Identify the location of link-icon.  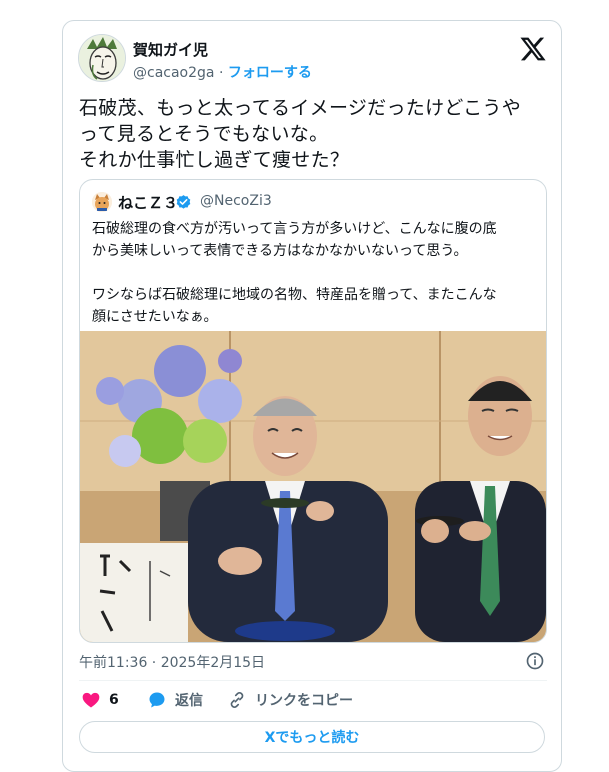
(237, 700).